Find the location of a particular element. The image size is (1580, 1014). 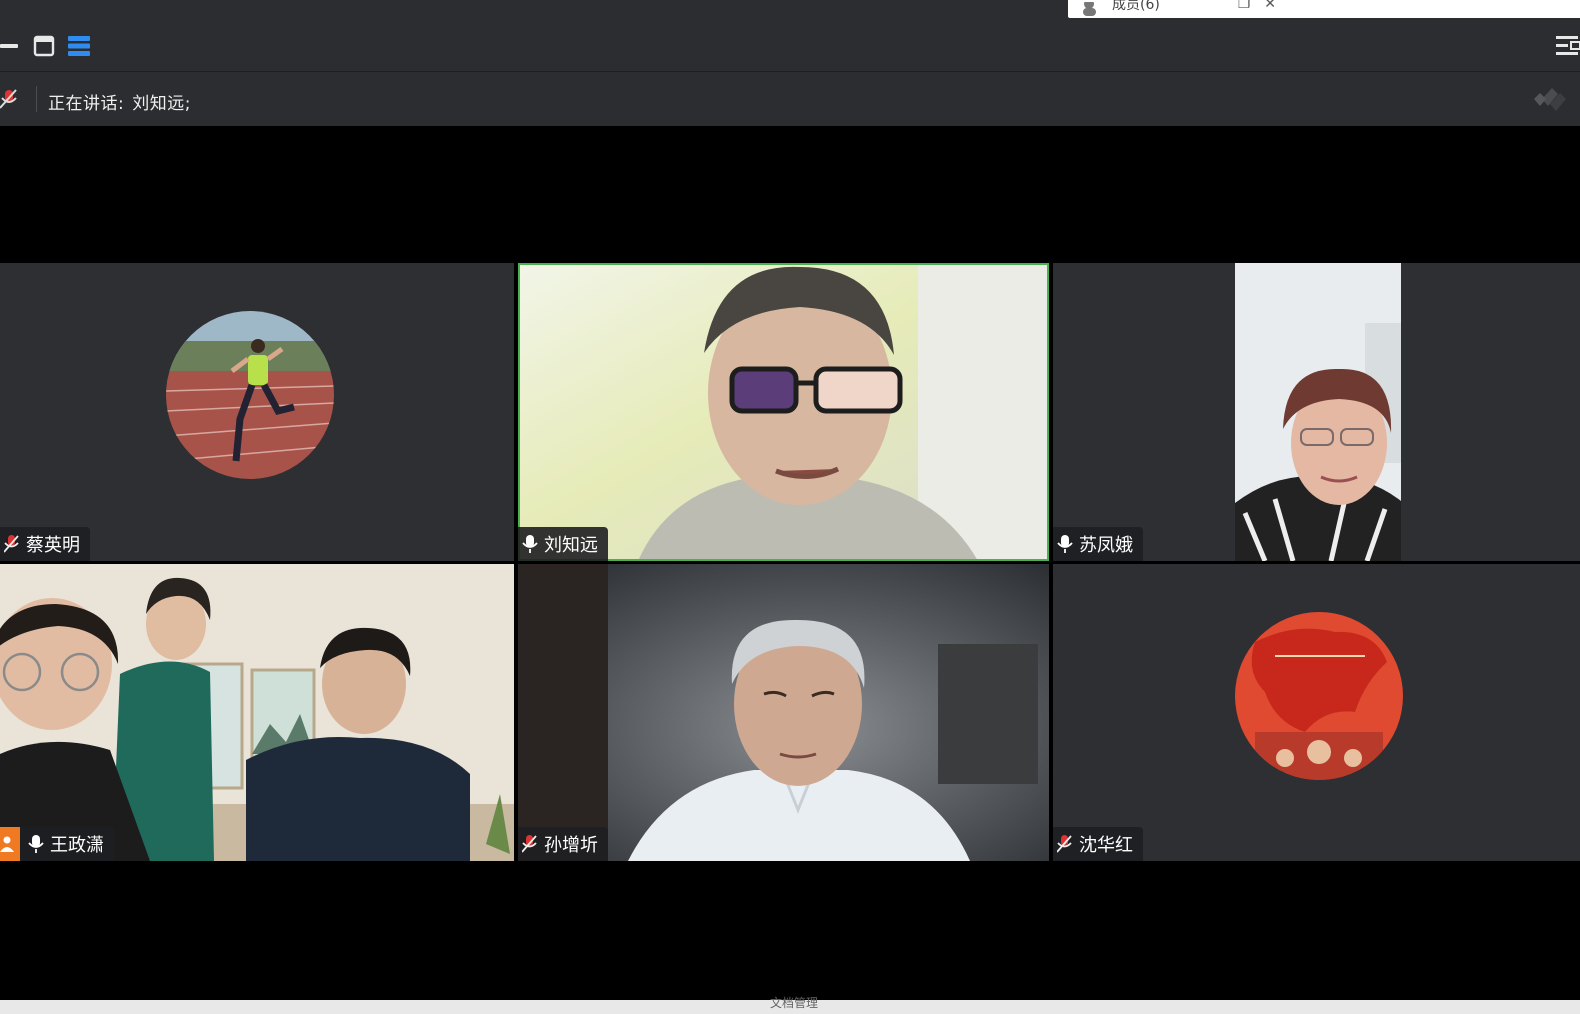

participant-tile: 王政潇 is located at coordinates (257, 712).